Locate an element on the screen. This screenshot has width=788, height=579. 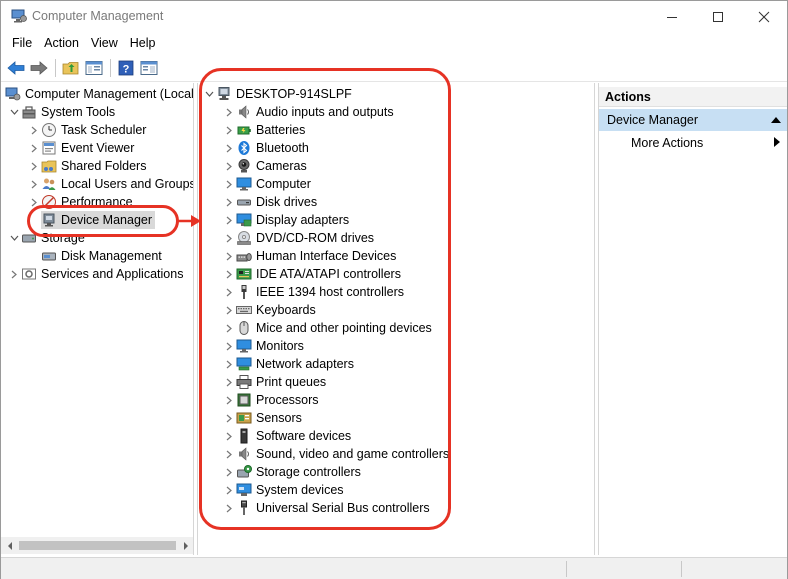
back-button is located at coordinates (15, 68).